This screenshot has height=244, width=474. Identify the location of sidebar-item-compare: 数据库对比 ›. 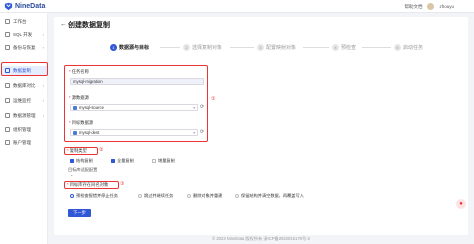
(24, 85).